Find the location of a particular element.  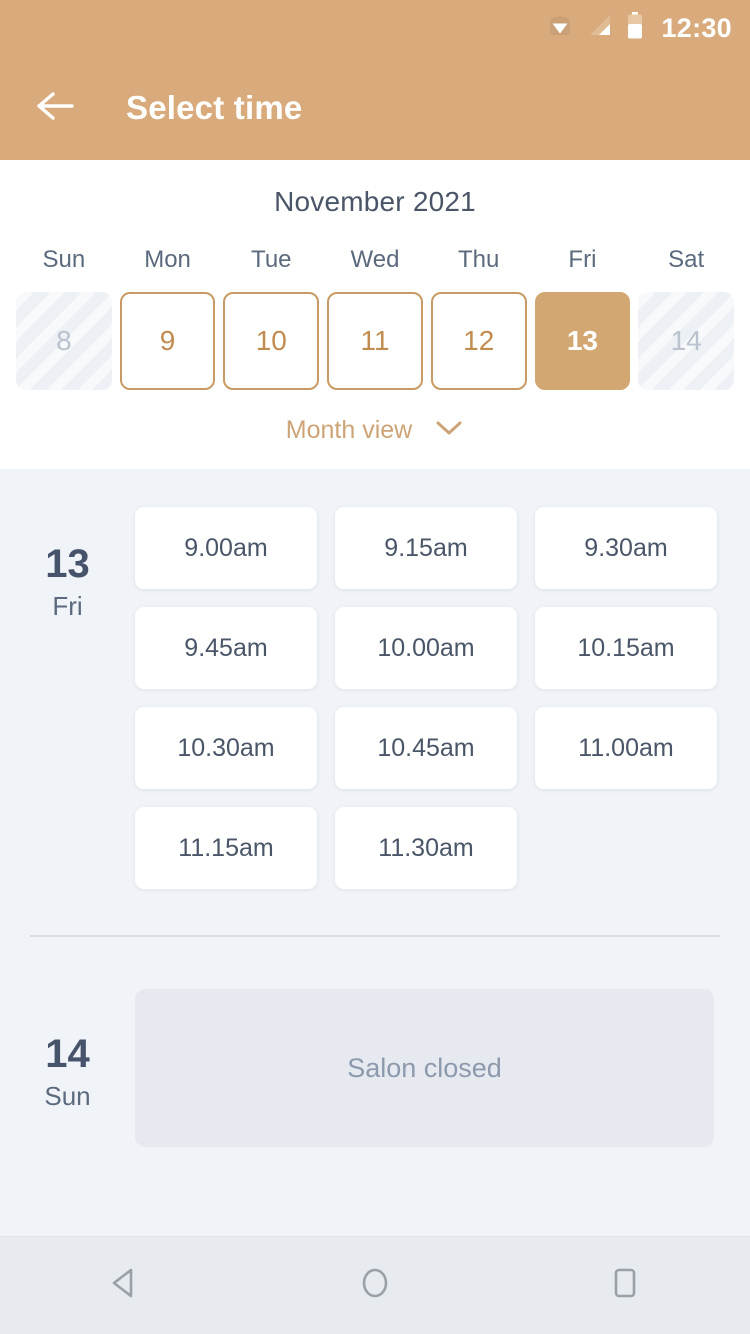

time-slot: 9.45am is located at coordinates (226, 648).